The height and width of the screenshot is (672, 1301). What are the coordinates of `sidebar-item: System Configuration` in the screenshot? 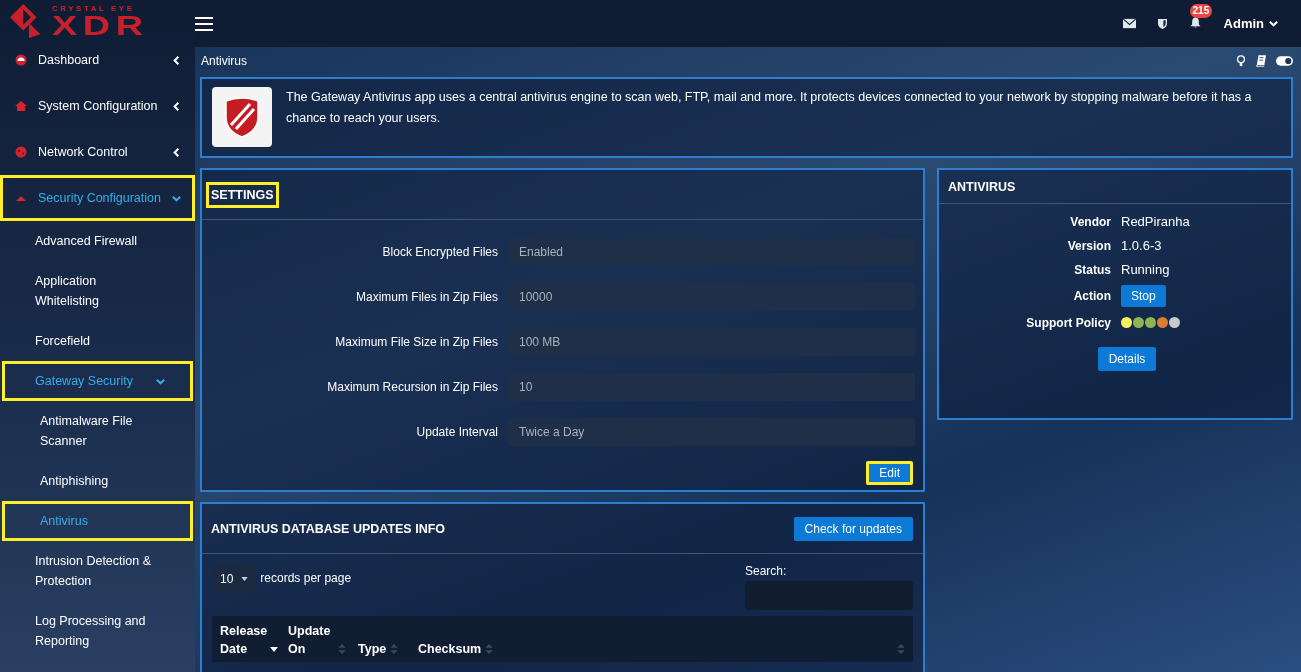 It's located at (97, 106).